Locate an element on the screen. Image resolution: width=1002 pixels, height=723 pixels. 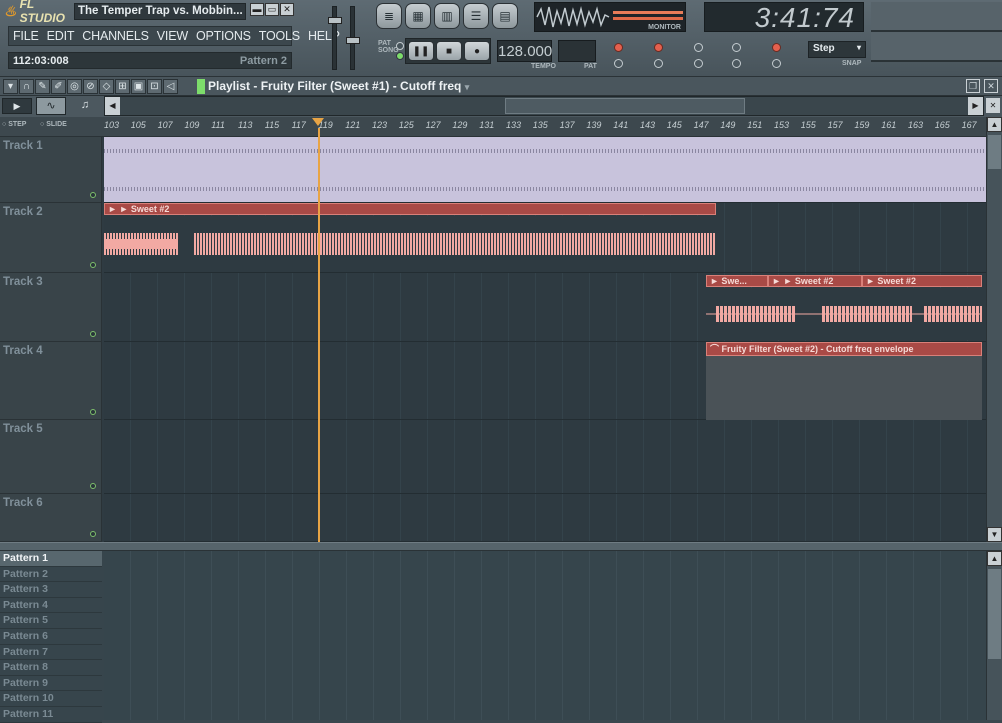
record-button: ● is located at coordinates (477, 51).